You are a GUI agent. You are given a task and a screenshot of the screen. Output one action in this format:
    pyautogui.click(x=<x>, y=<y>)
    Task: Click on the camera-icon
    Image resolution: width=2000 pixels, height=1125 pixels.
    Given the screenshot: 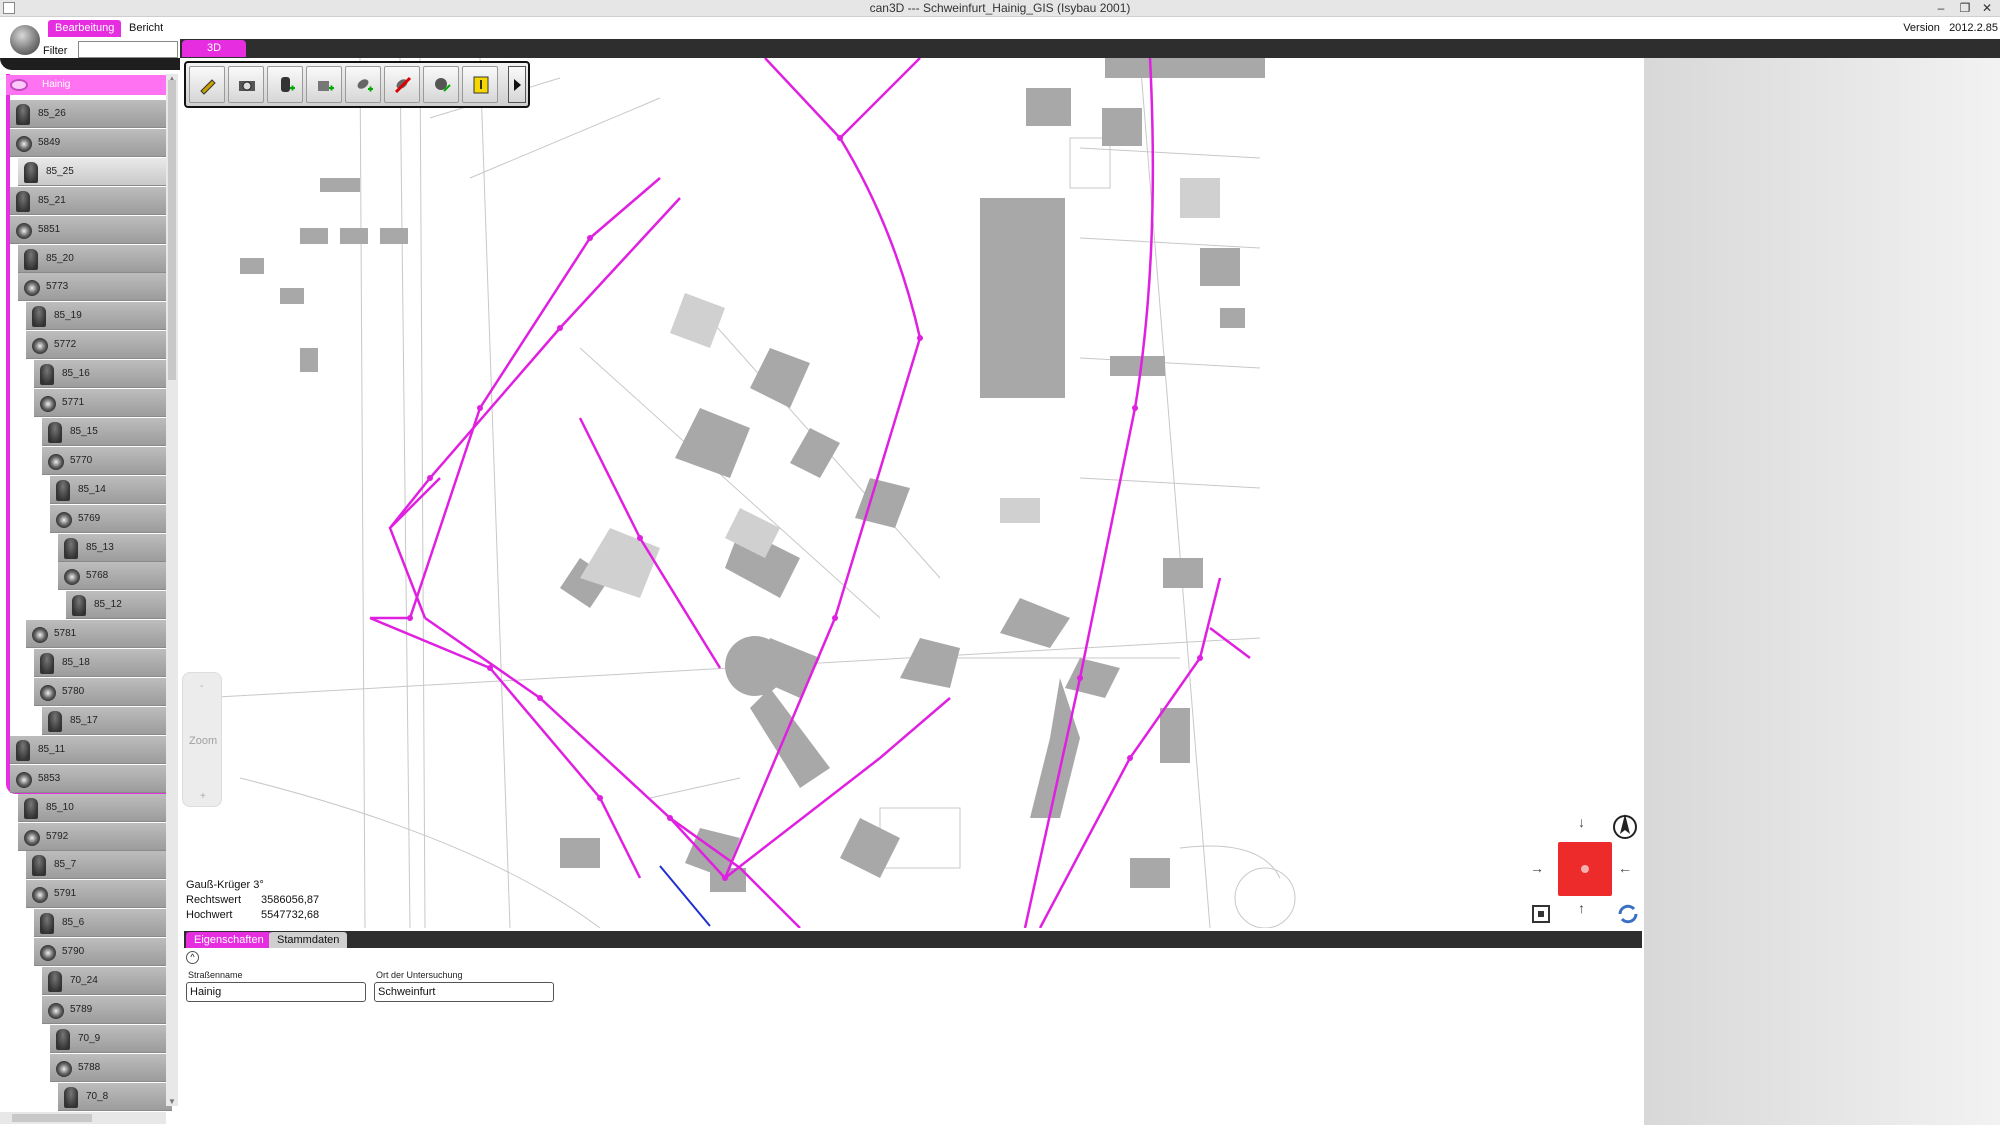 What is the action you would take?
    pyautogui.click(x=247, y=86)
    